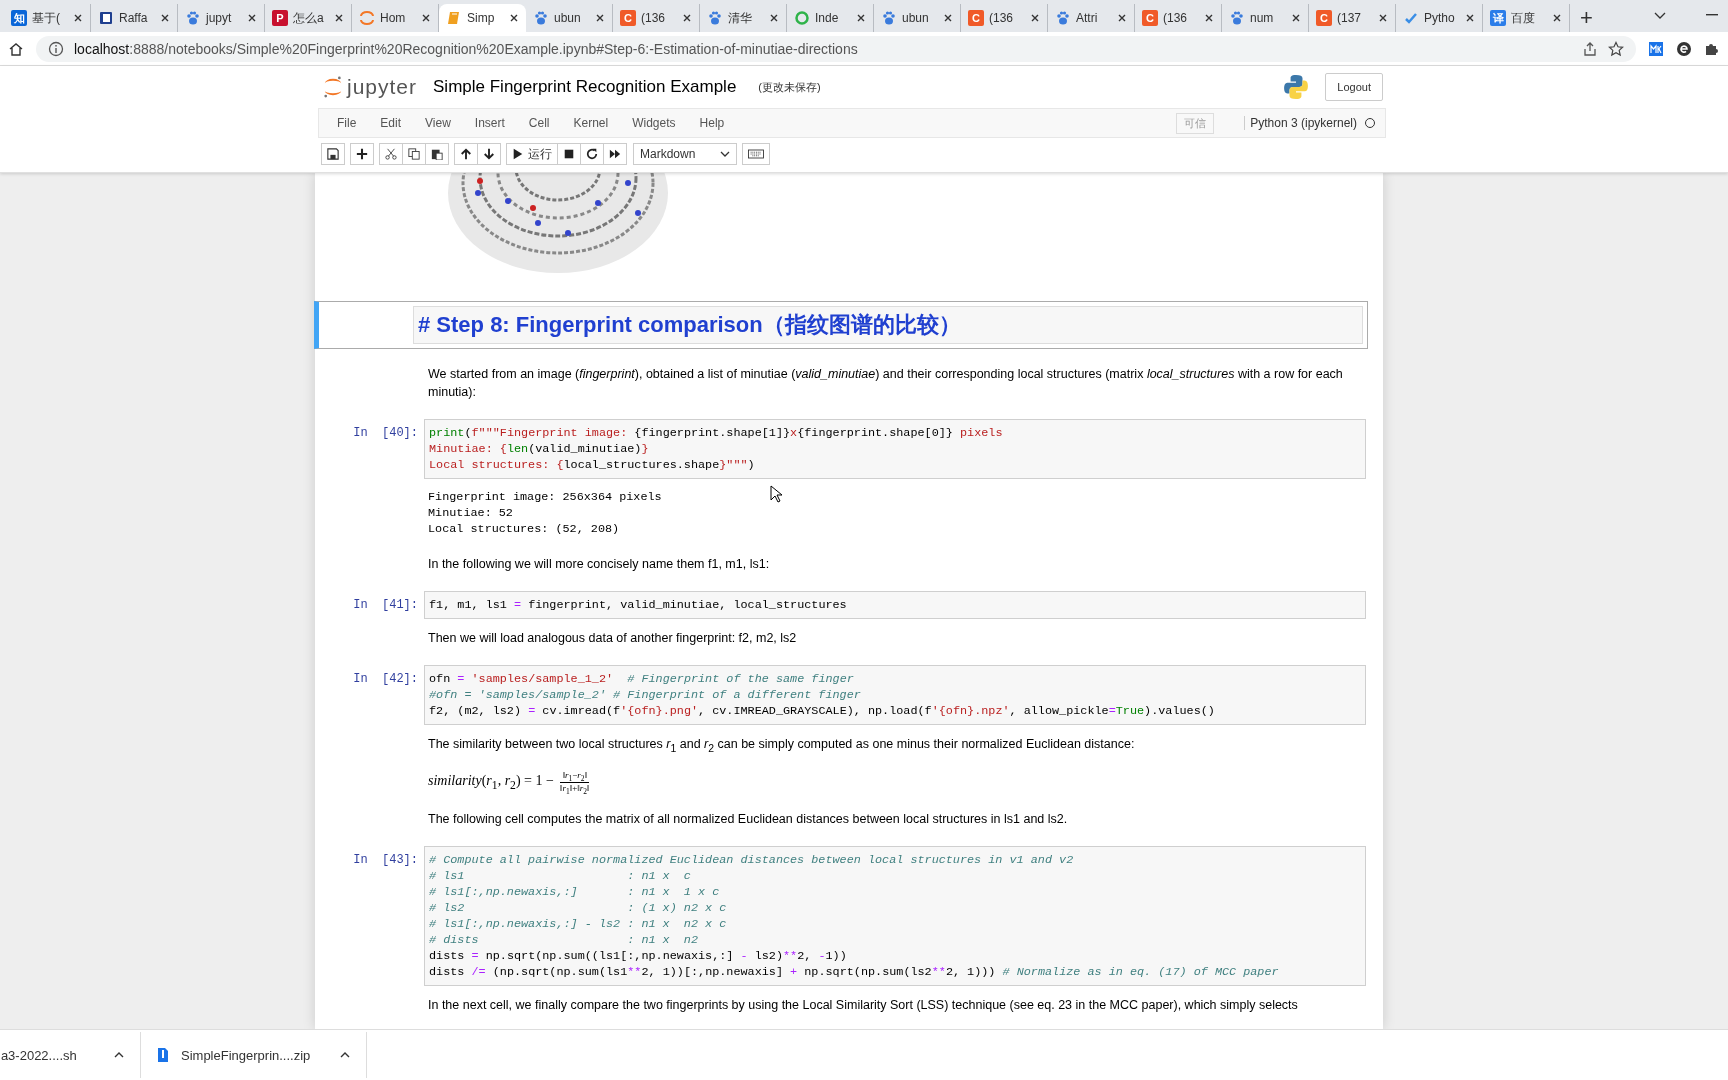 This screenshot has height=1080, width=1728. What do you see at coordinates (56, 48) in the screenshot?
I see `info-icon` at bounding box center [56, 48].